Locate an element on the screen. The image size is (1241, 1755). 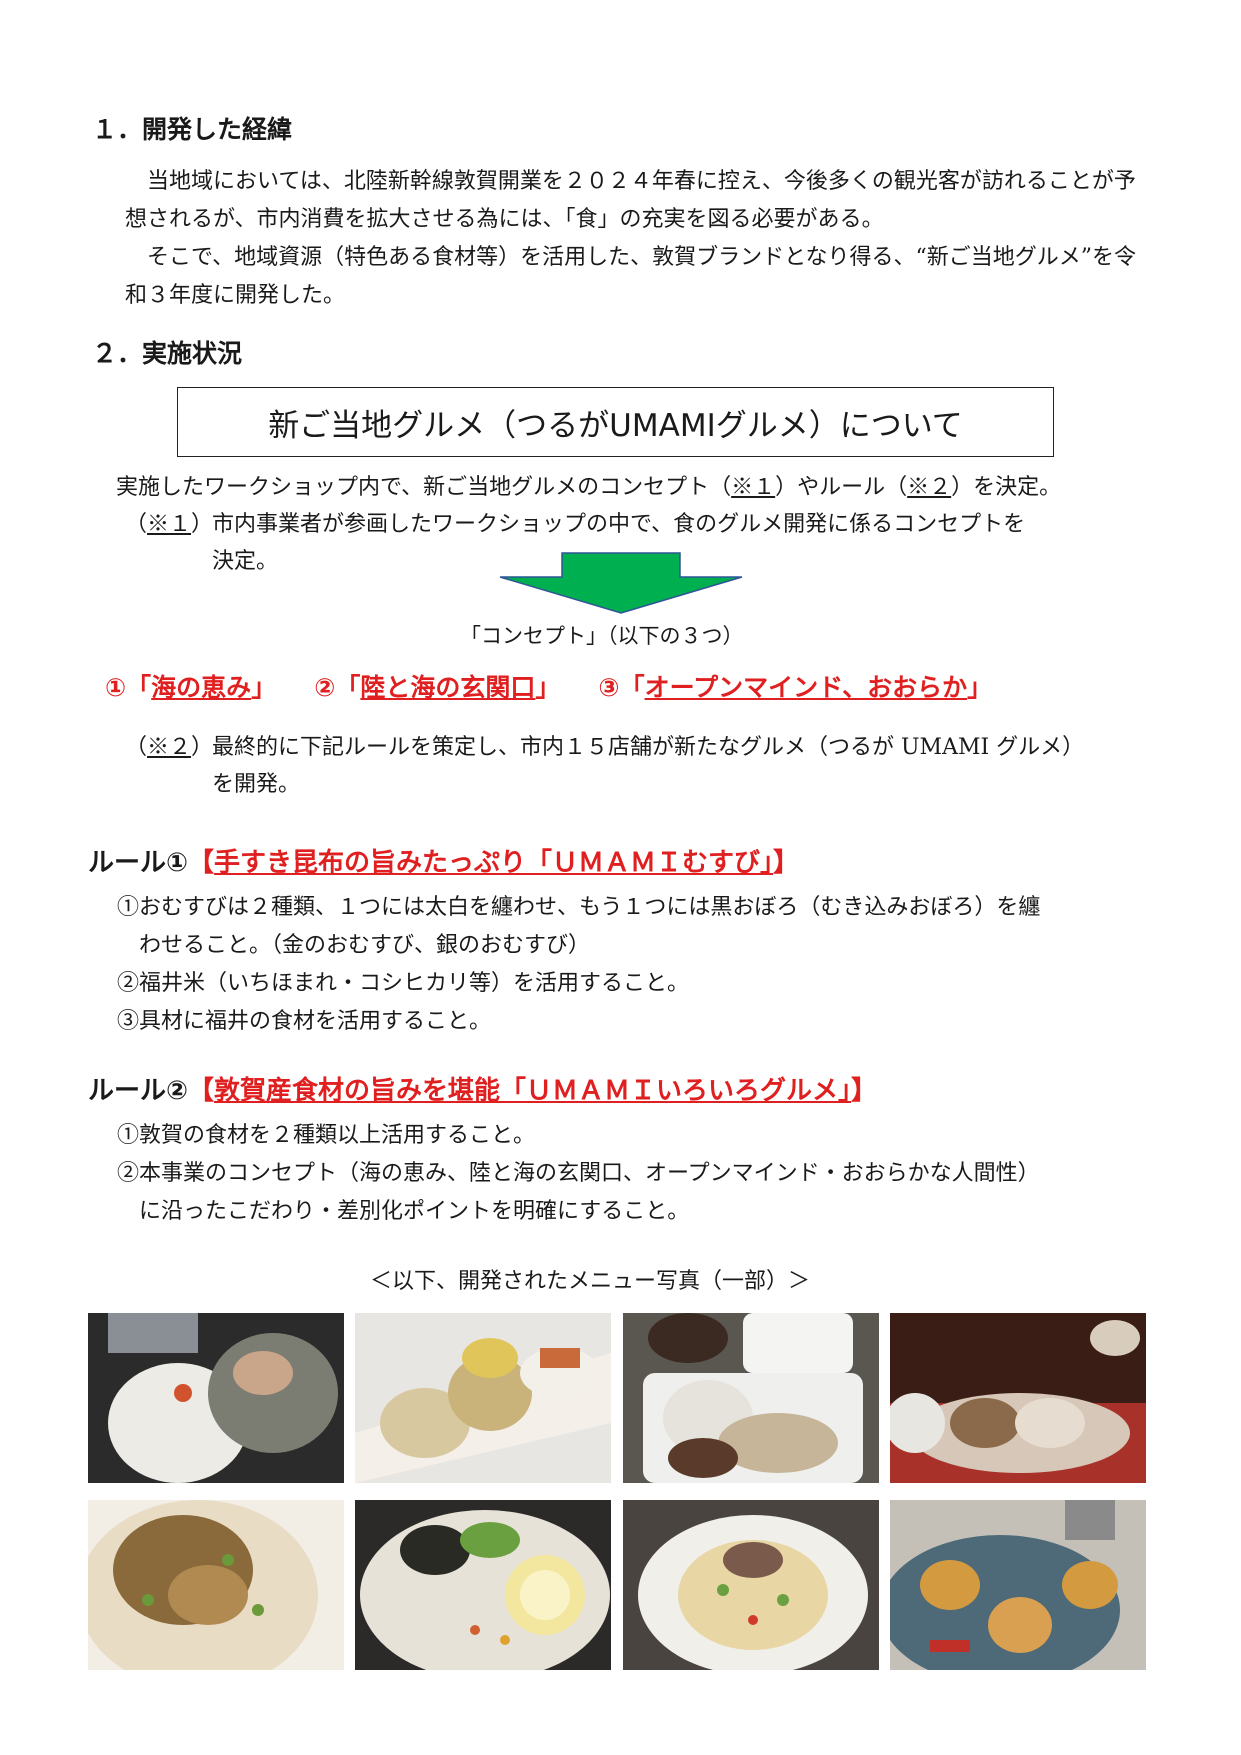
rule1-heading: ルール①【手すき昆布の旨みたっぷり「ＵＭＡＭＩむすび」】 is located at coordinates (443, 860).